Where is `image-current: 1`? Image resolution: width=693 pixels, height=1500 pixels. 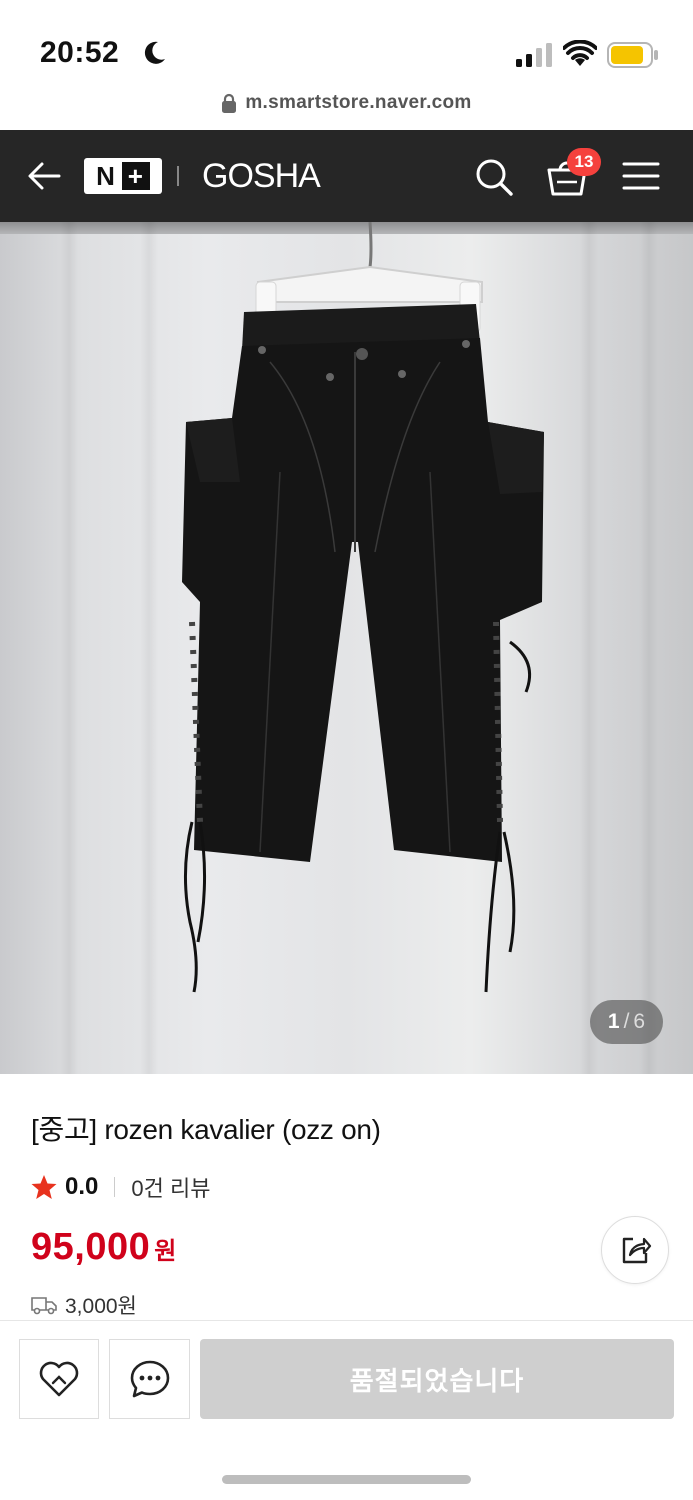
image-current: 1 is located at coordinates (613, 1021).